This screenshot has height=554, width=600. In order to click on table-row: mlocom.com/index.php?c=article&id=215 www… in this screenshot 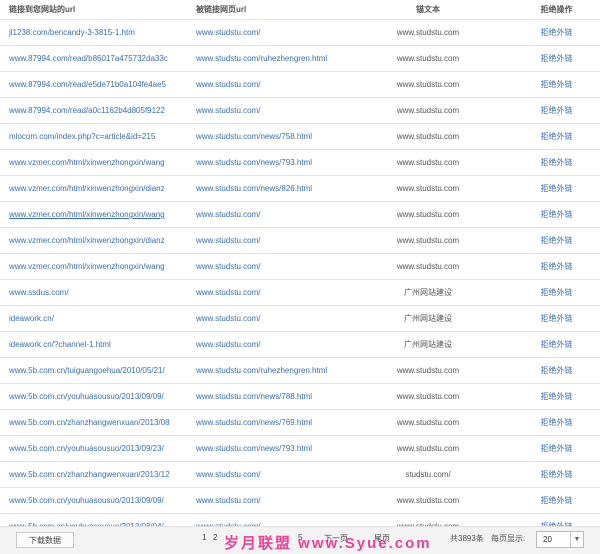, I will do `click(300, 137)`.